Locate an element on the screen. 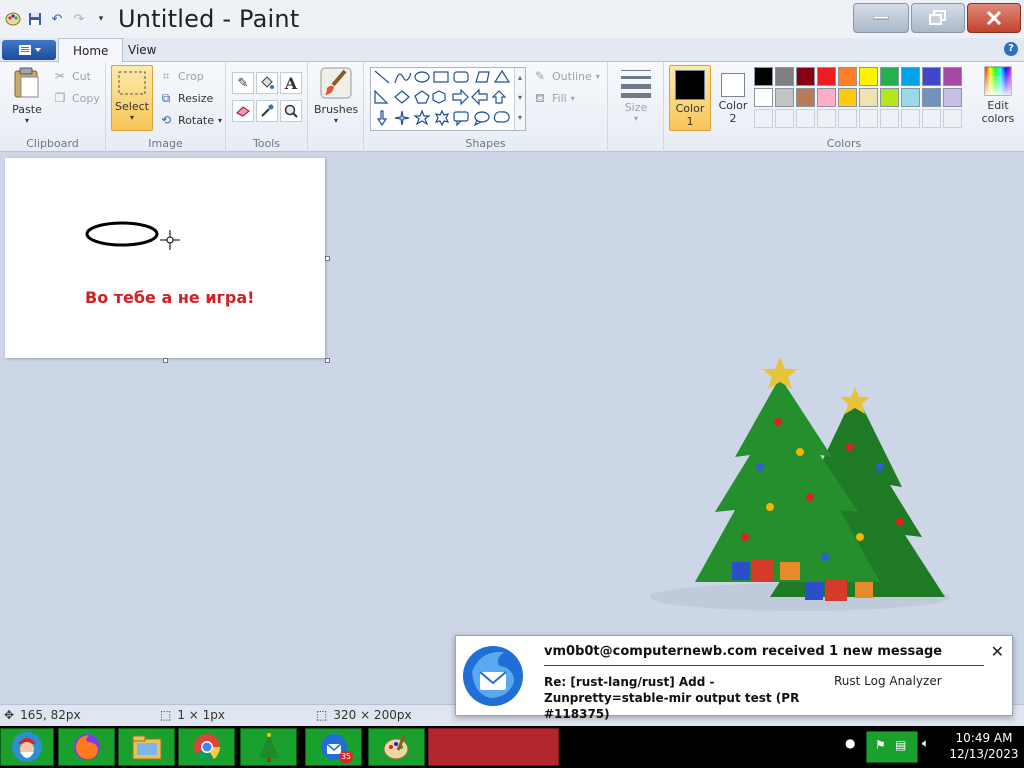 The height and width of the screenshot is (768, 1024). fill-bucket-icon: ⛾ is located at coordinates (540, 98).